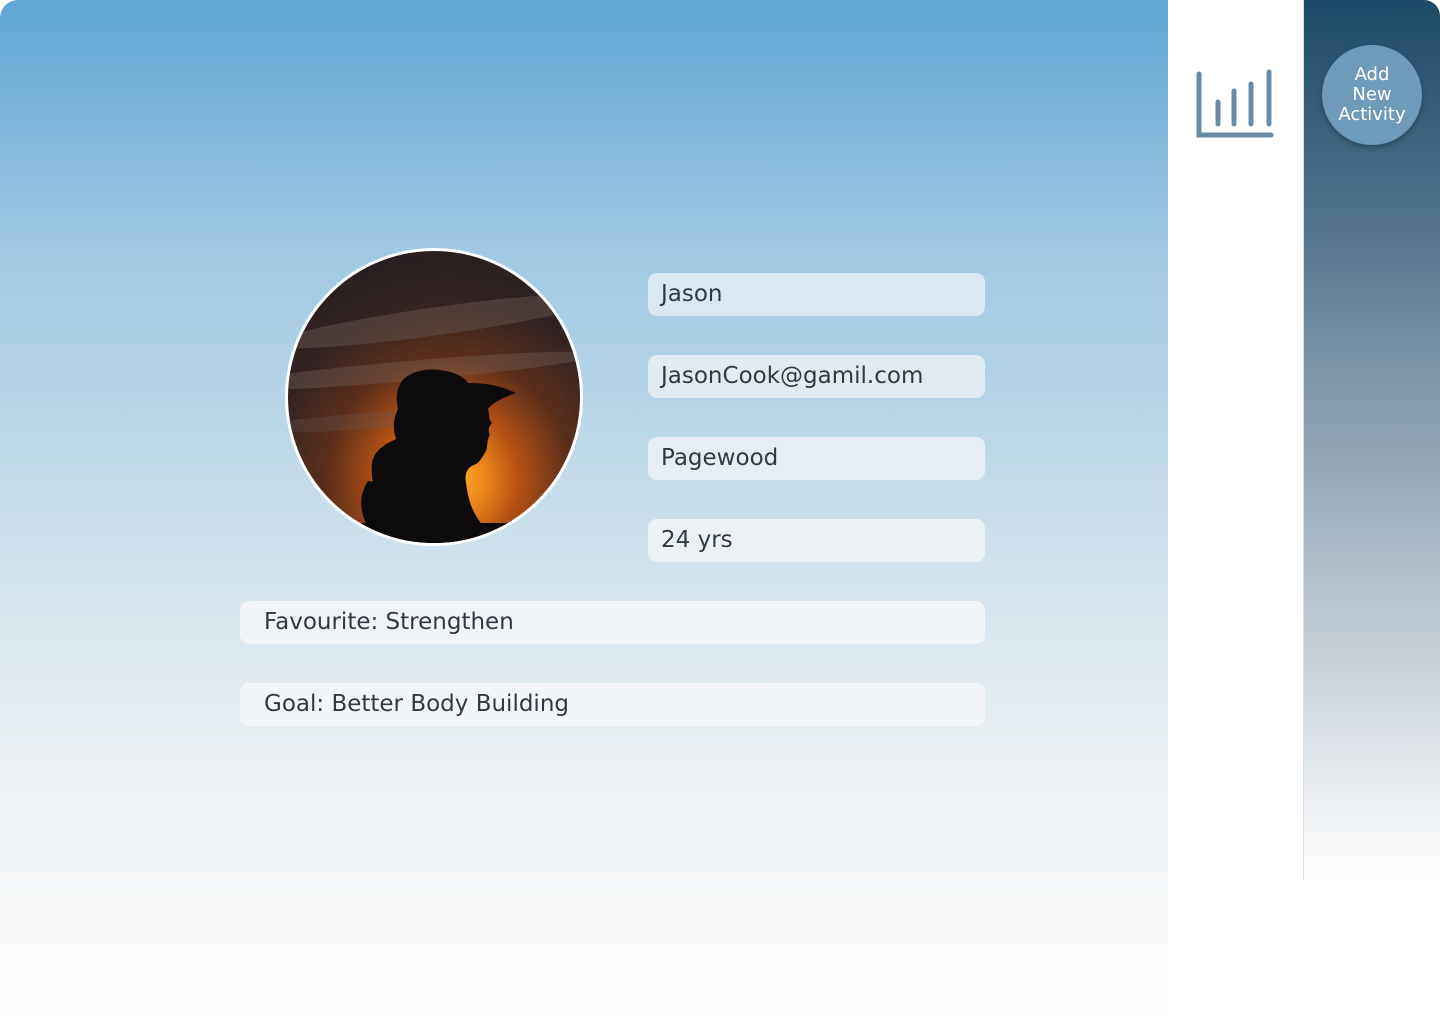  I want to click on add-new-activity-button: Add New Activity, so click(1372, 95).